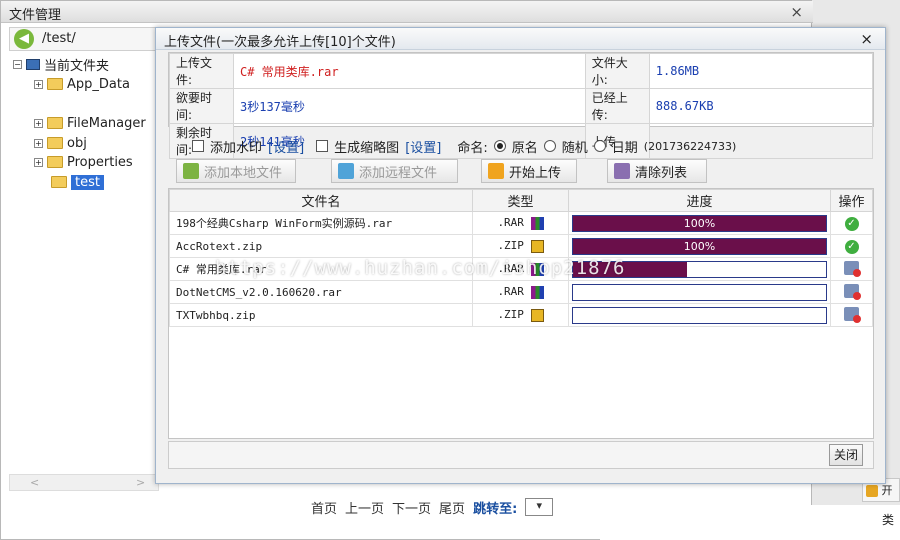 This screenshot has height=540, width=900. What do you see at coordinates (661, 173) in the screenshot?
I see `clear-list-label: 清除列表` at bounding box center [661, 173].